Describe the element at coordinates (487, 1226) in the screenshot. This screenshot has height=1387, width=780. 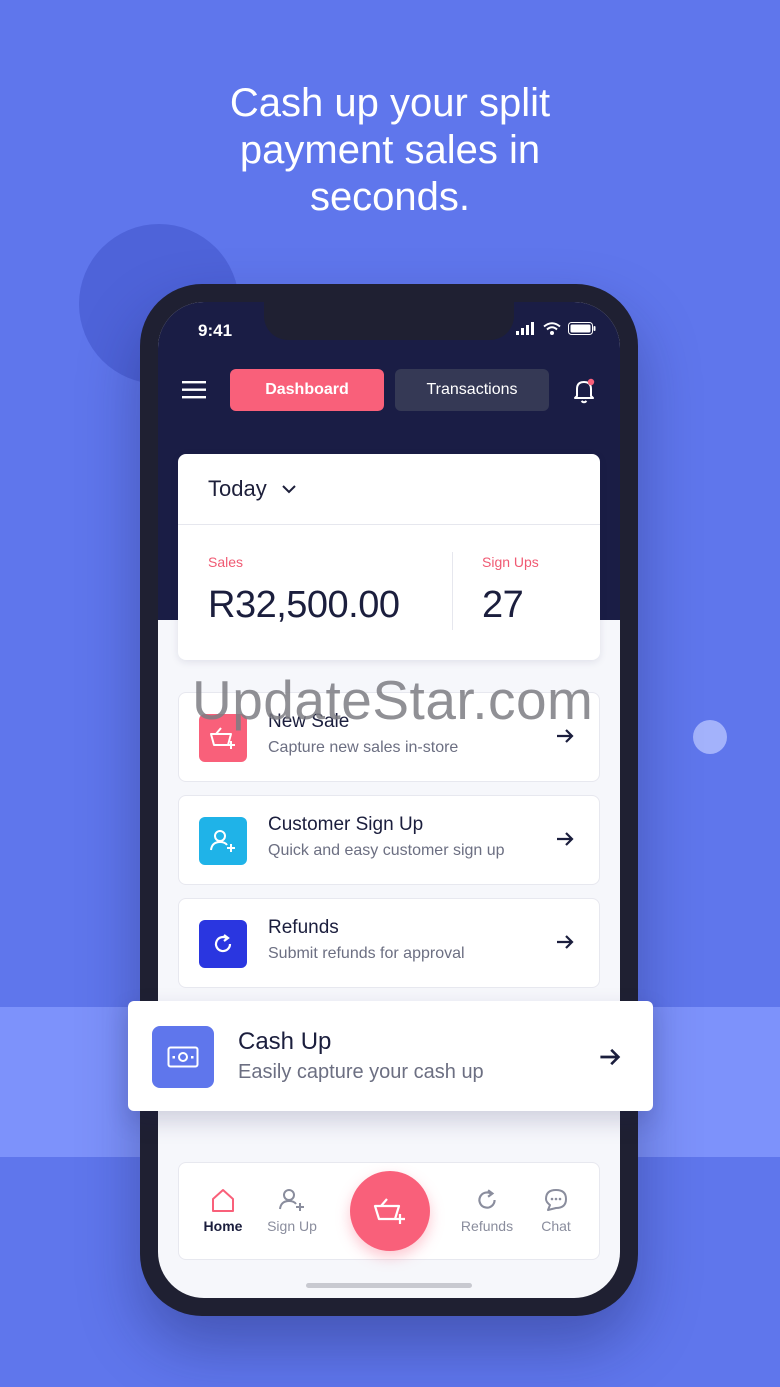
I see `nav-label: Refunds` at that location.